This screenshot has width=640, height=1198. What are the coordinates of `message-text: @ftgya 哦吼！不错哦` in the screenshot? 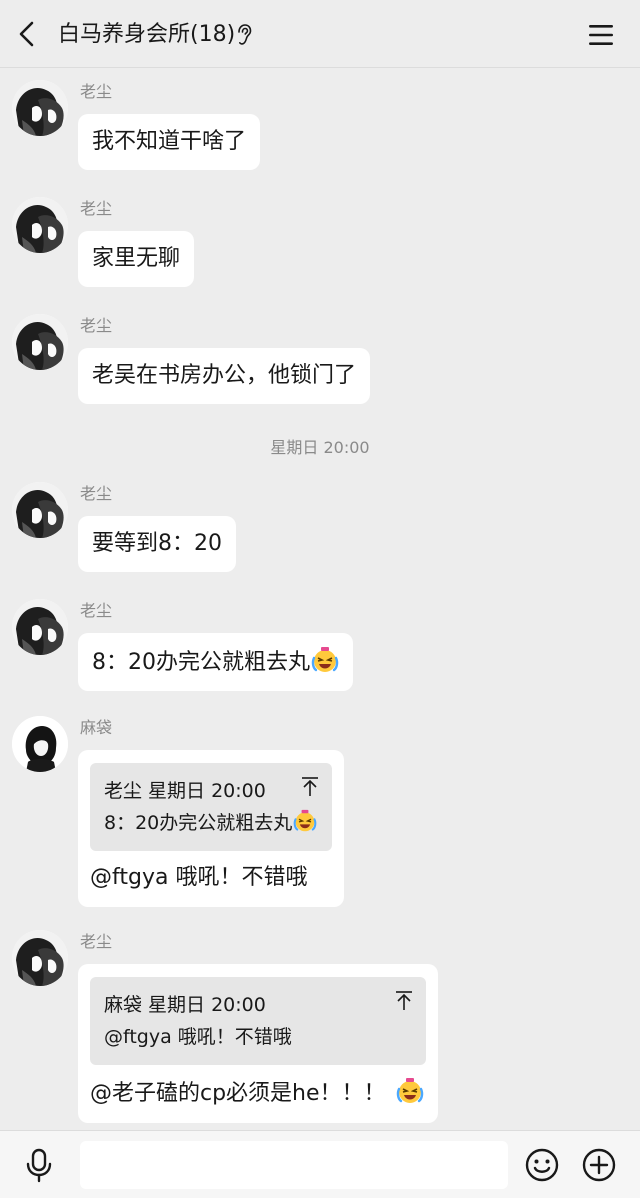 It's located at (199, 877).